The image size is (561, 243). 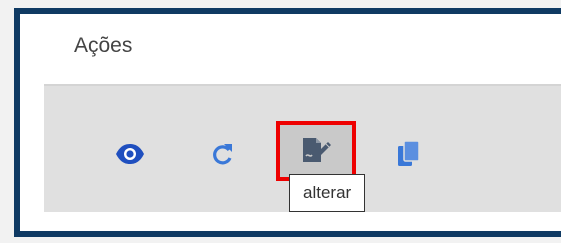 What do you see at coordinates (302, 221) in the screenshot?
I see `panel-footer` at bounding box center [302, 221].